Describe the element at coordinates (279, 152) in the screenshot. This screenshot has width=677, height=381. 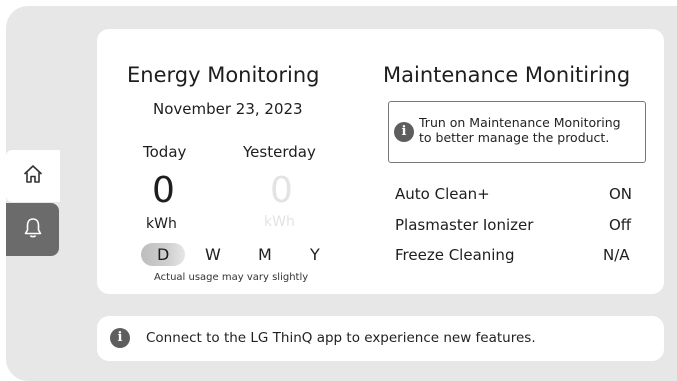
I see `yesterday-label: Yesterday` at that location.